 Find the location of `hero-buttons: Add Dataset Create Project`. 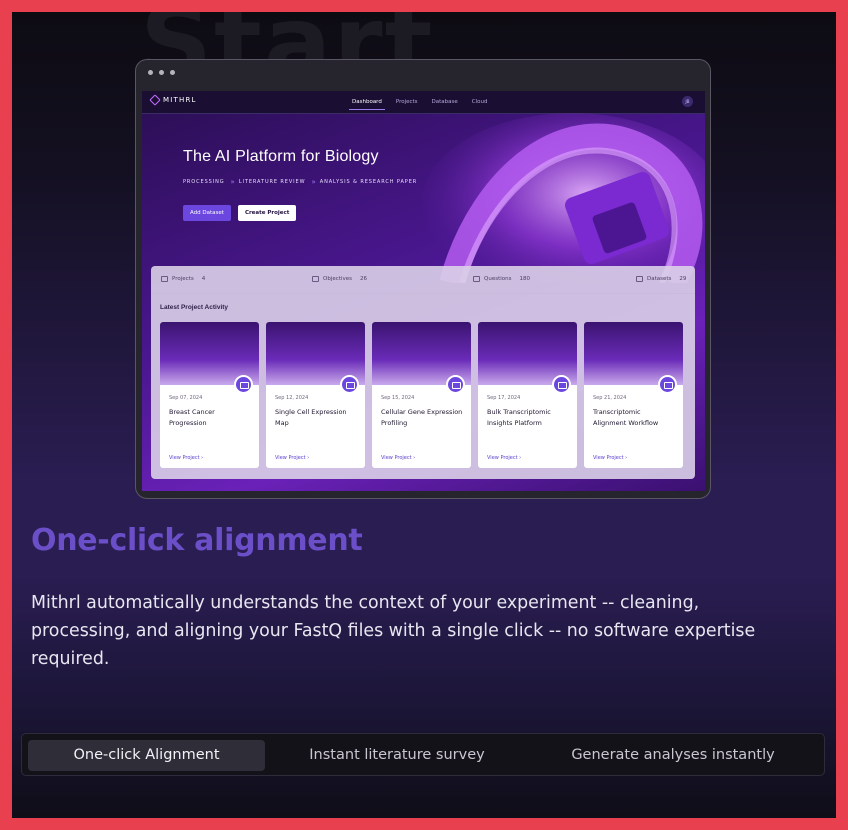

hero-buttons: Add Dataset Create Project is located at coordinates (240, 213).